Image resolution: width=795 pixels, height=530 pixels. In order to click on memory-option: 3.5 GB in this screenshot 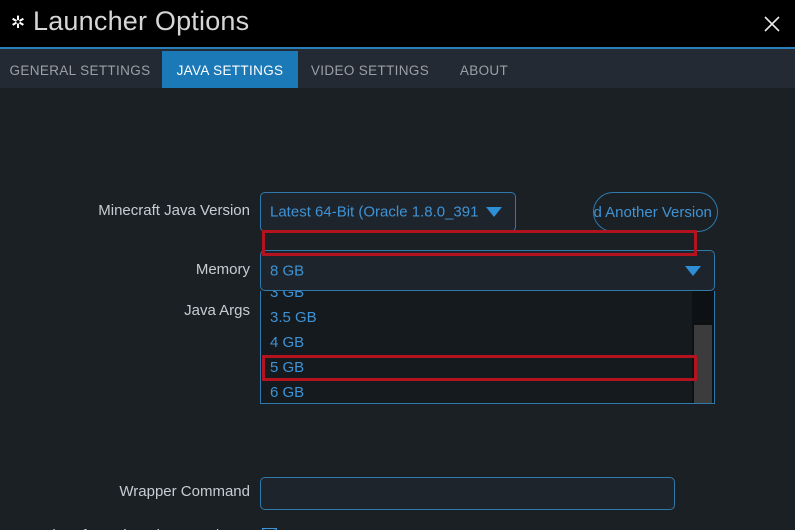, I will do `click(477, 317)`.